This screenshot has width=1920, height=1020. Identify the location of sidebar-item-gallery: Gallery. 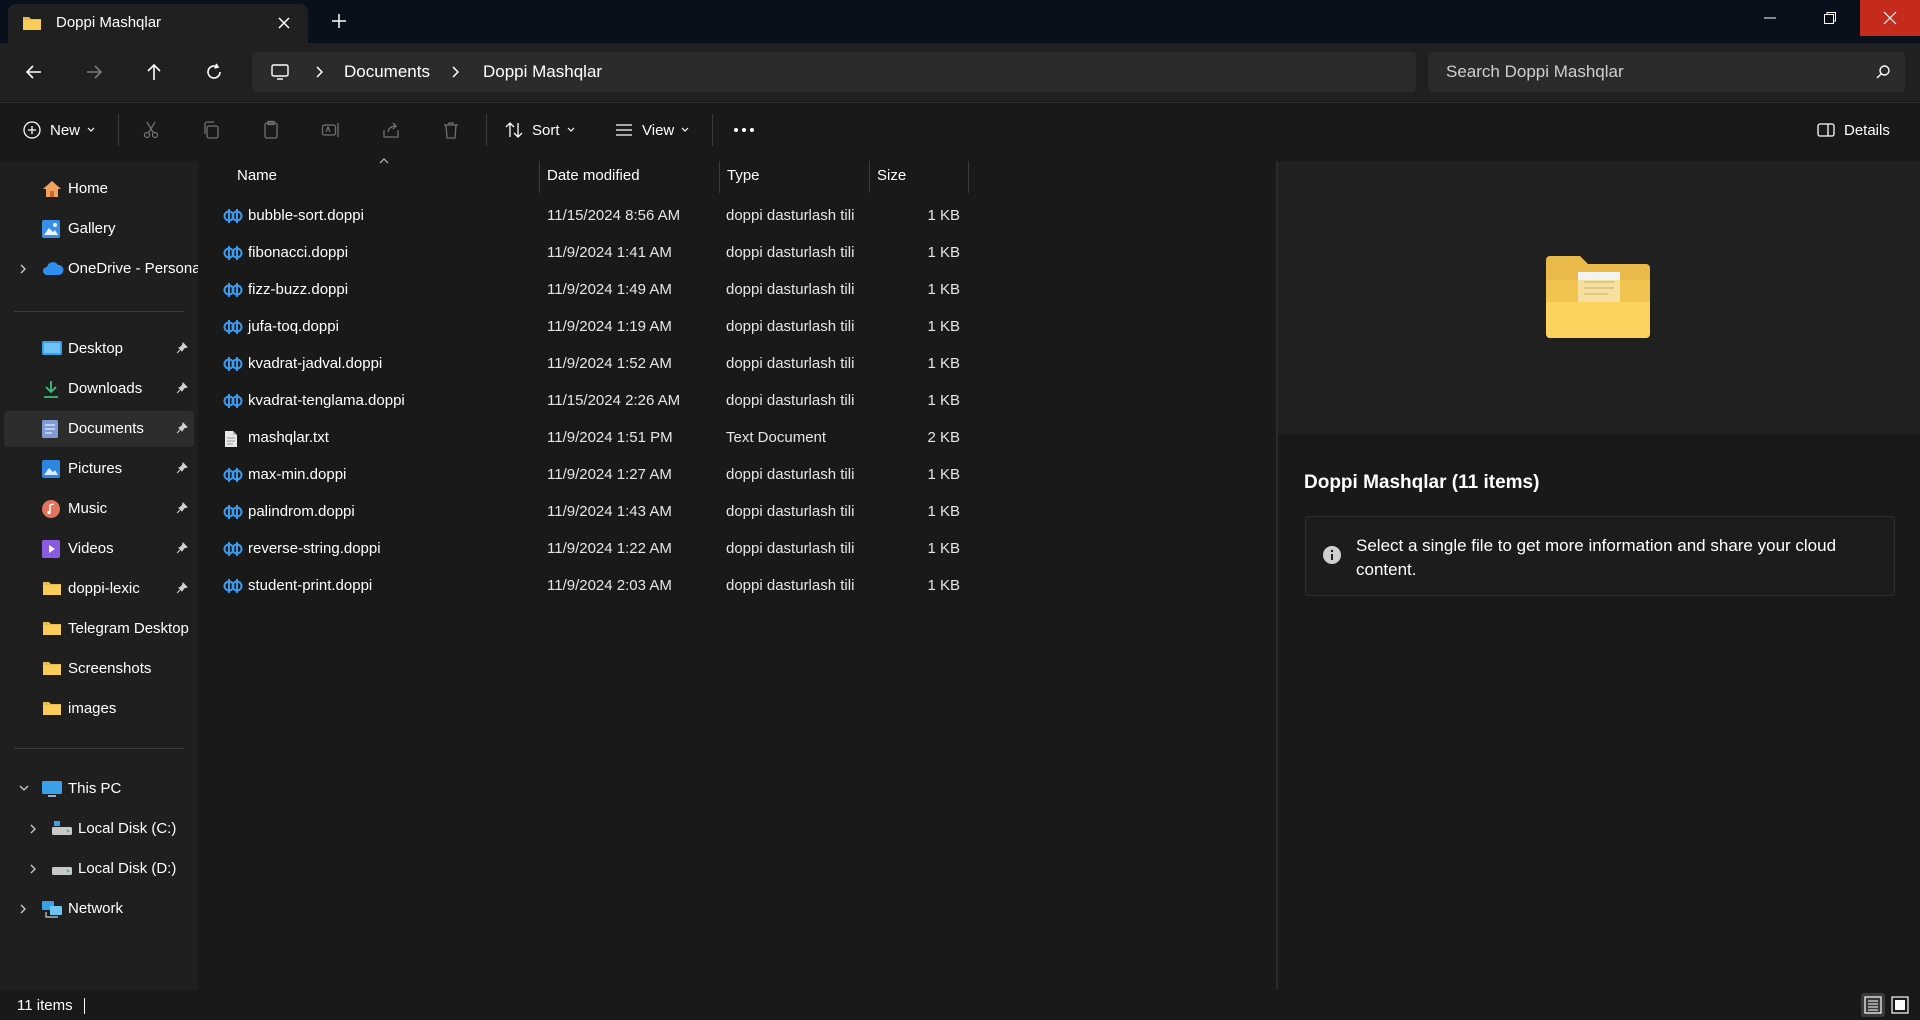
(99, 229).